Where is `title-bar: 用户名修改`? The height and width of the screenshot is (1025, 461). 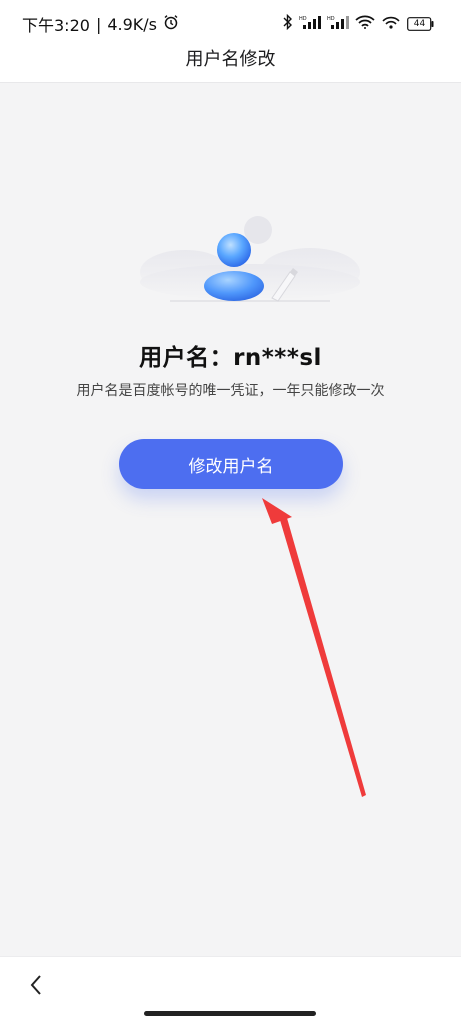
title-bar: 用户名修改 is located at coordinates (230, 63).